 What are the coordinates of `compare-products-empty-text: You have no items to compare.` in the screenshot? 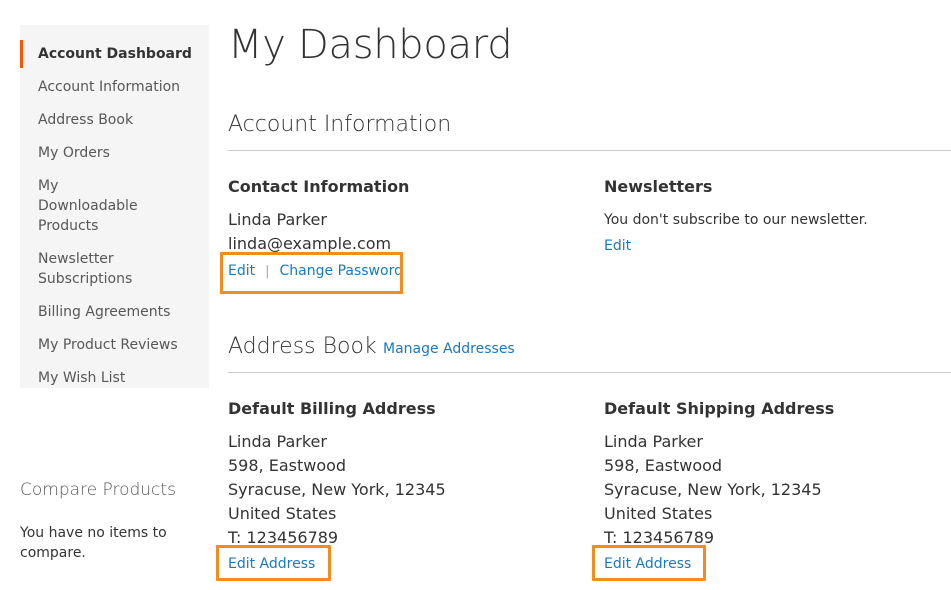 It's located at (93, 543).